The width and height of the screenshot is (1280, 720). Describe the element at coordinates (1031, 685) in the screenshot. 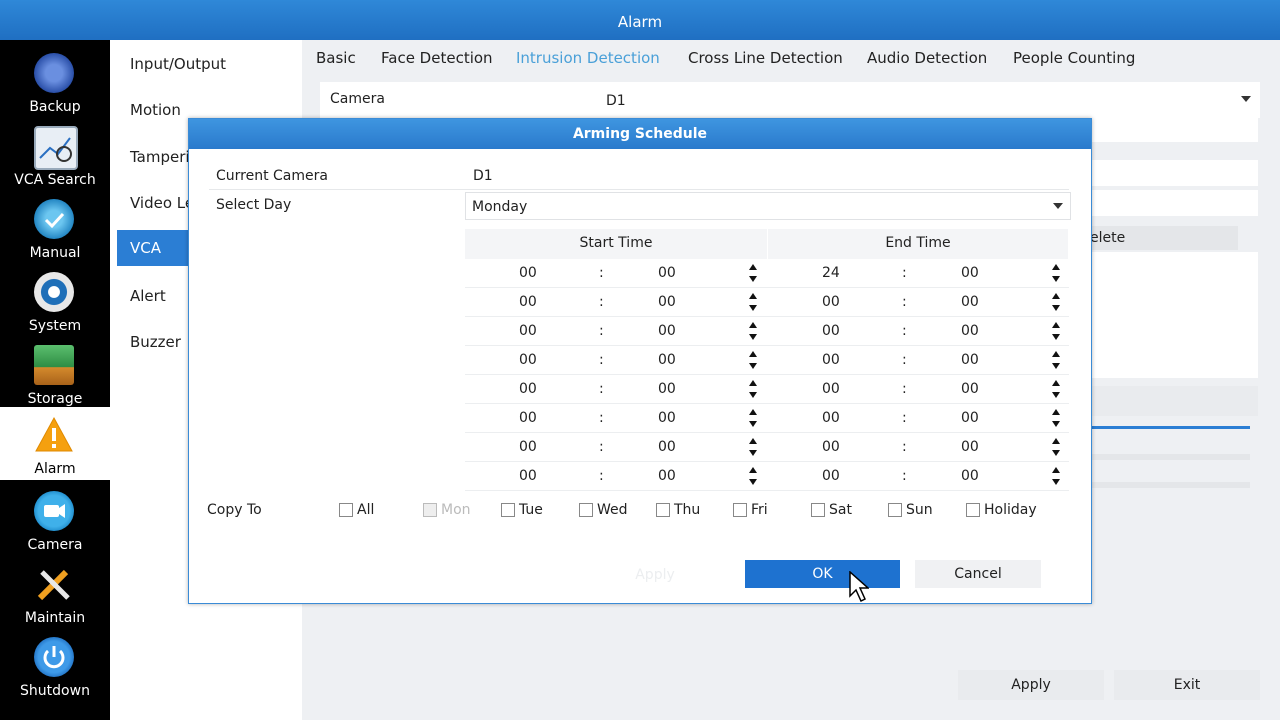

I see `apply-button: Apply` at that location.